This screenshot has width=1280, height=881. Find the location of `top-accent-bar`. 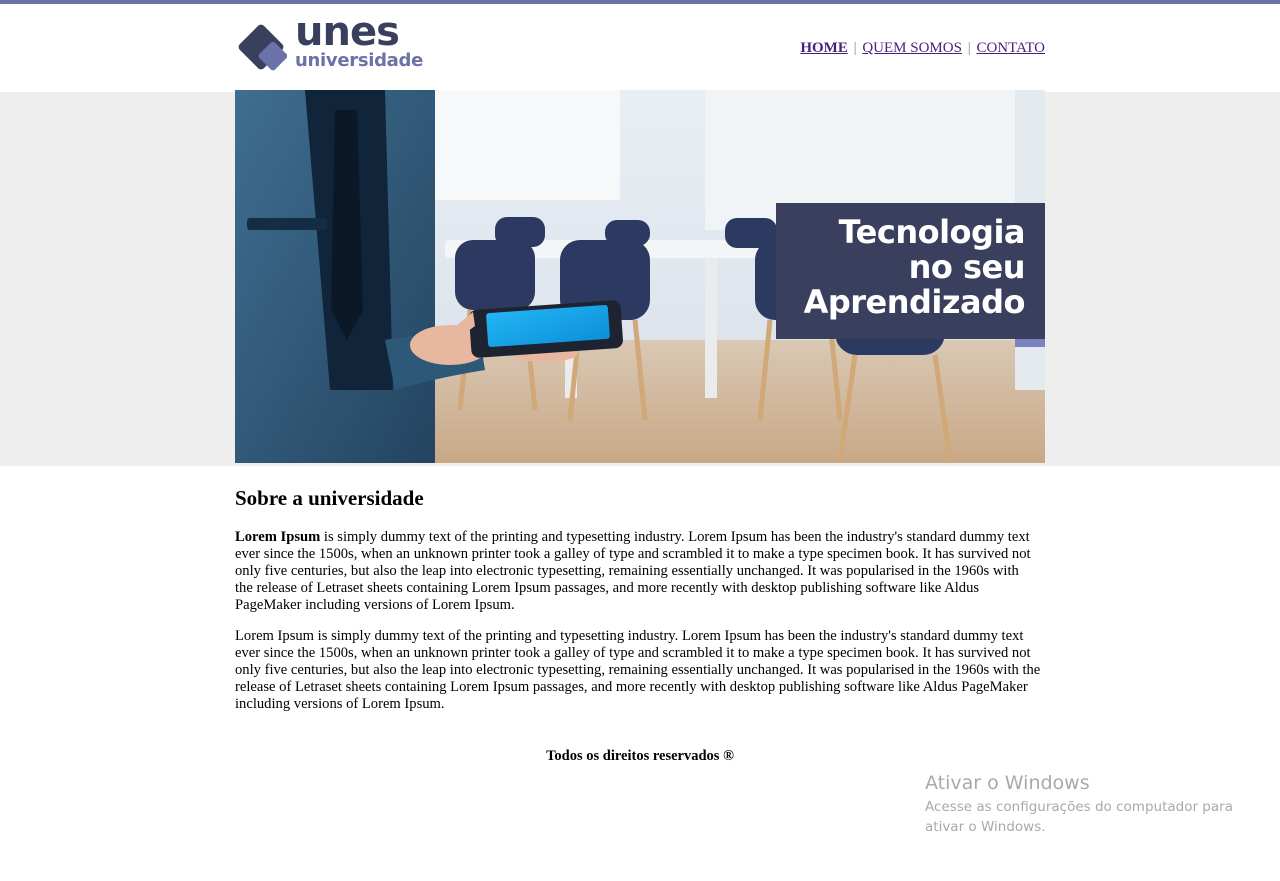

top-accent-bar is located at coordinates (640, 2).